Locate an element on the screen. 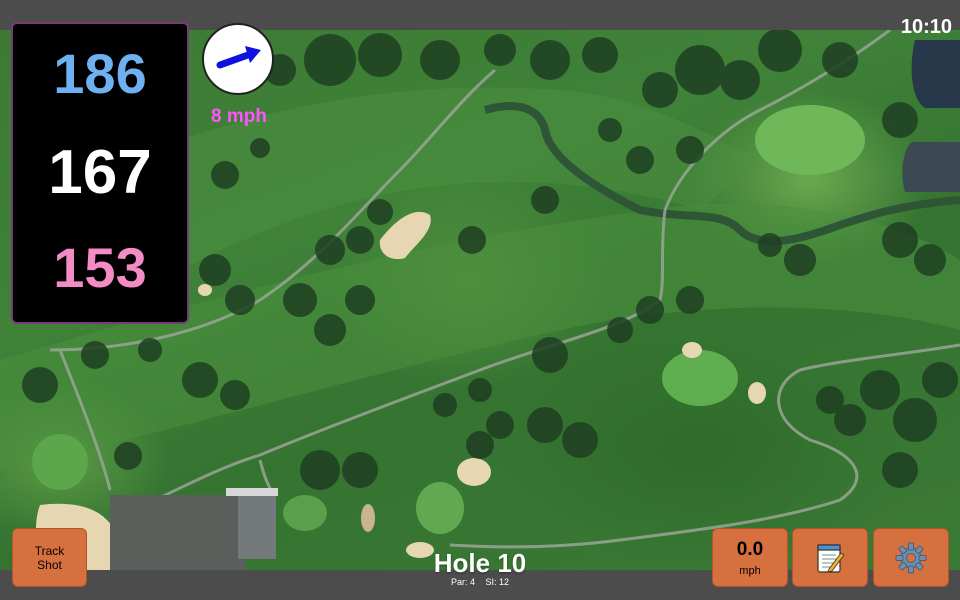  gear-icon is located at coordinates (911, 557).